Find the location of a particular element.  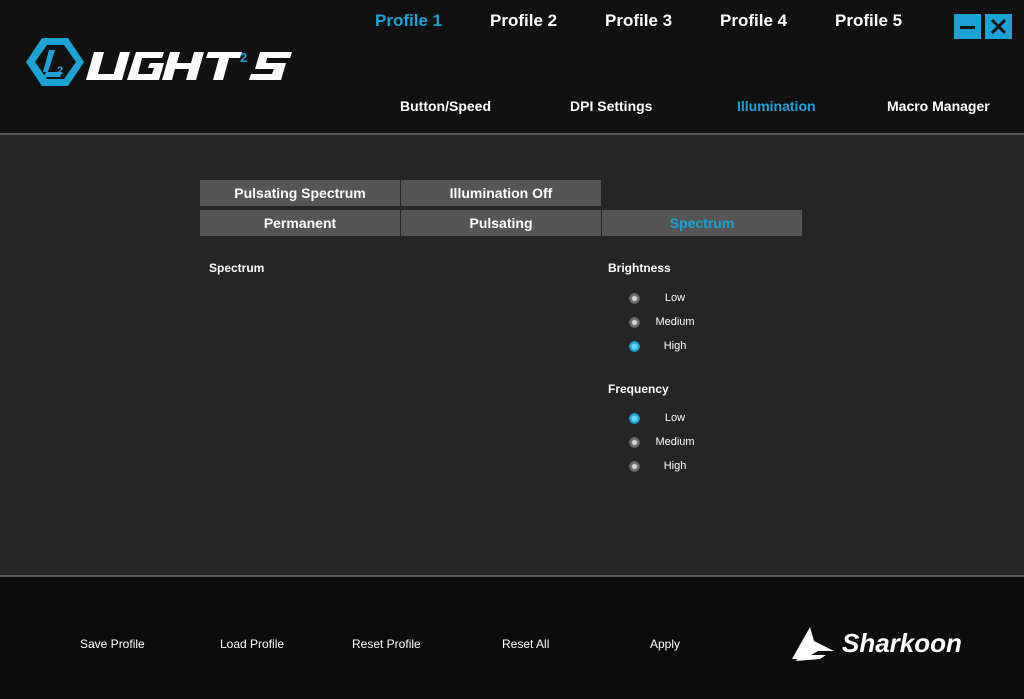

minimize-icon is located at coordinates (967, 27).